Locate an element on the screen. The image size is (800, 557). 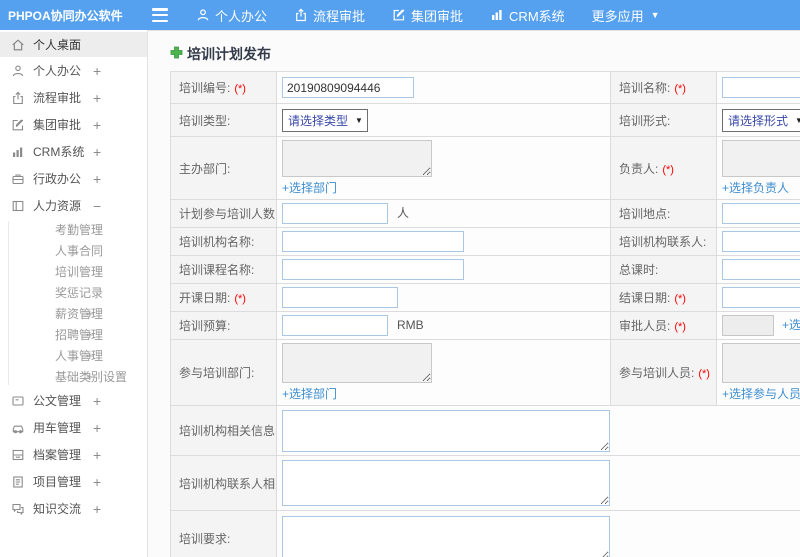
course-name-input is located at coordinates (373, 269).